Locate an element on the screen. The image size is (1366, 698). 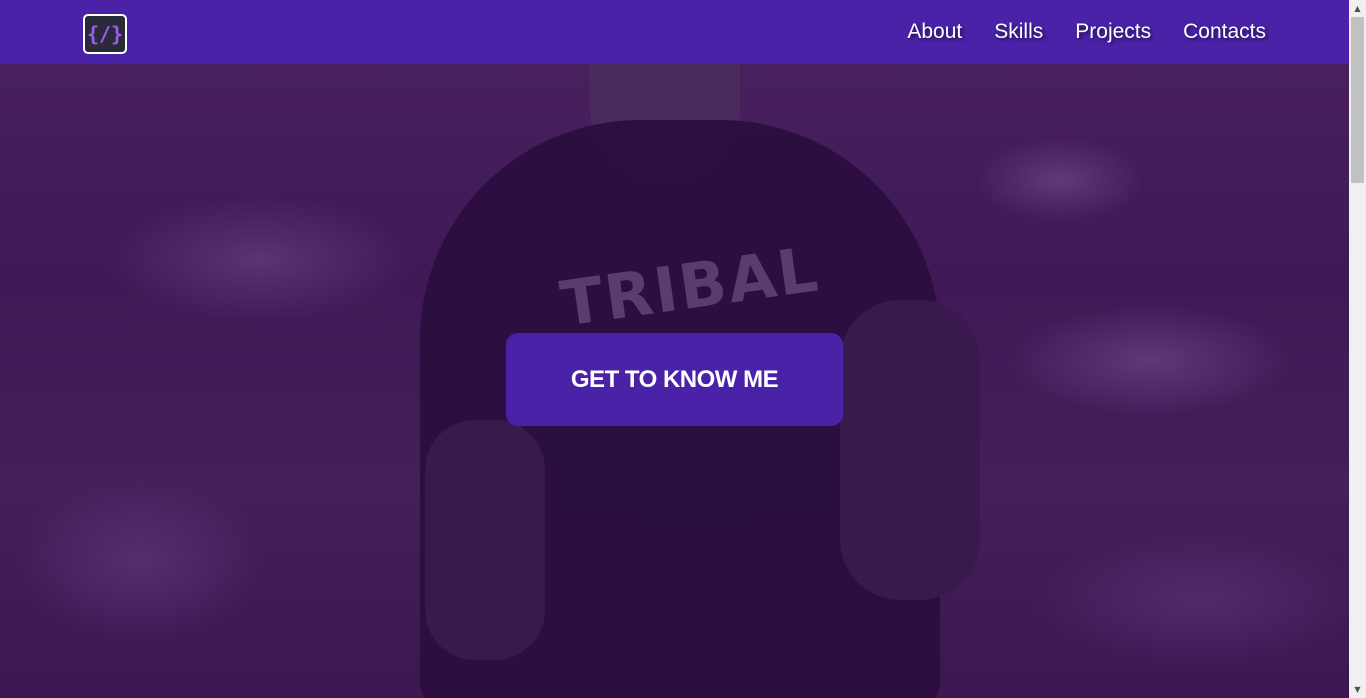
get-to-know-me-button: GET TO KNOW ME is located at coordinates (674, 379).